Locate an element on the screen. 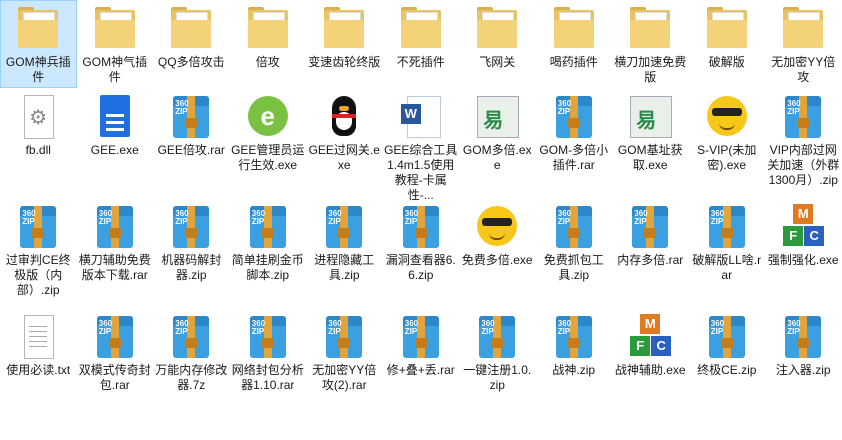 The image size is (842, 440). file-item: 易 GOM多倍.exe is located at coordinates (497, 143).